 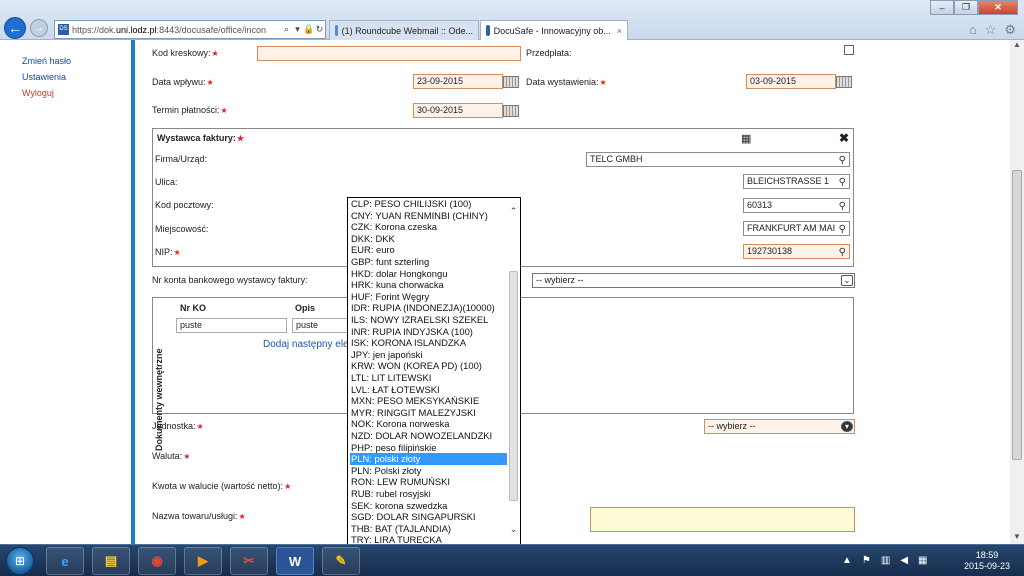 I want to click on currency-option: MYR: RINGGIT MALEZYJSKI, so click(x=428, y=413).